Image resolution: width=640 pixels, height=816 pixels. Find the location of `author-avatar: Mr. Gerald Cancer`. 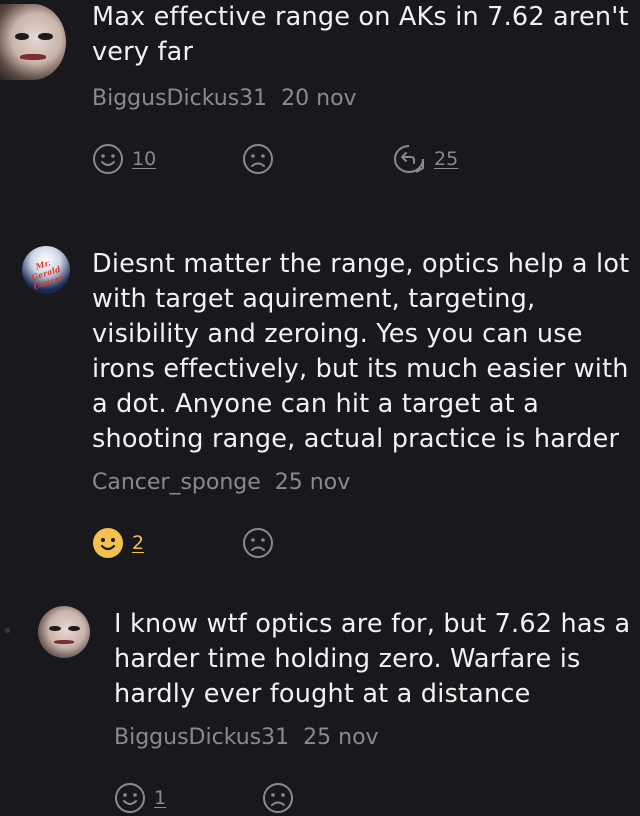

author-avatar: Mr. Gerald Cancer is located at coordinates (46, 270).